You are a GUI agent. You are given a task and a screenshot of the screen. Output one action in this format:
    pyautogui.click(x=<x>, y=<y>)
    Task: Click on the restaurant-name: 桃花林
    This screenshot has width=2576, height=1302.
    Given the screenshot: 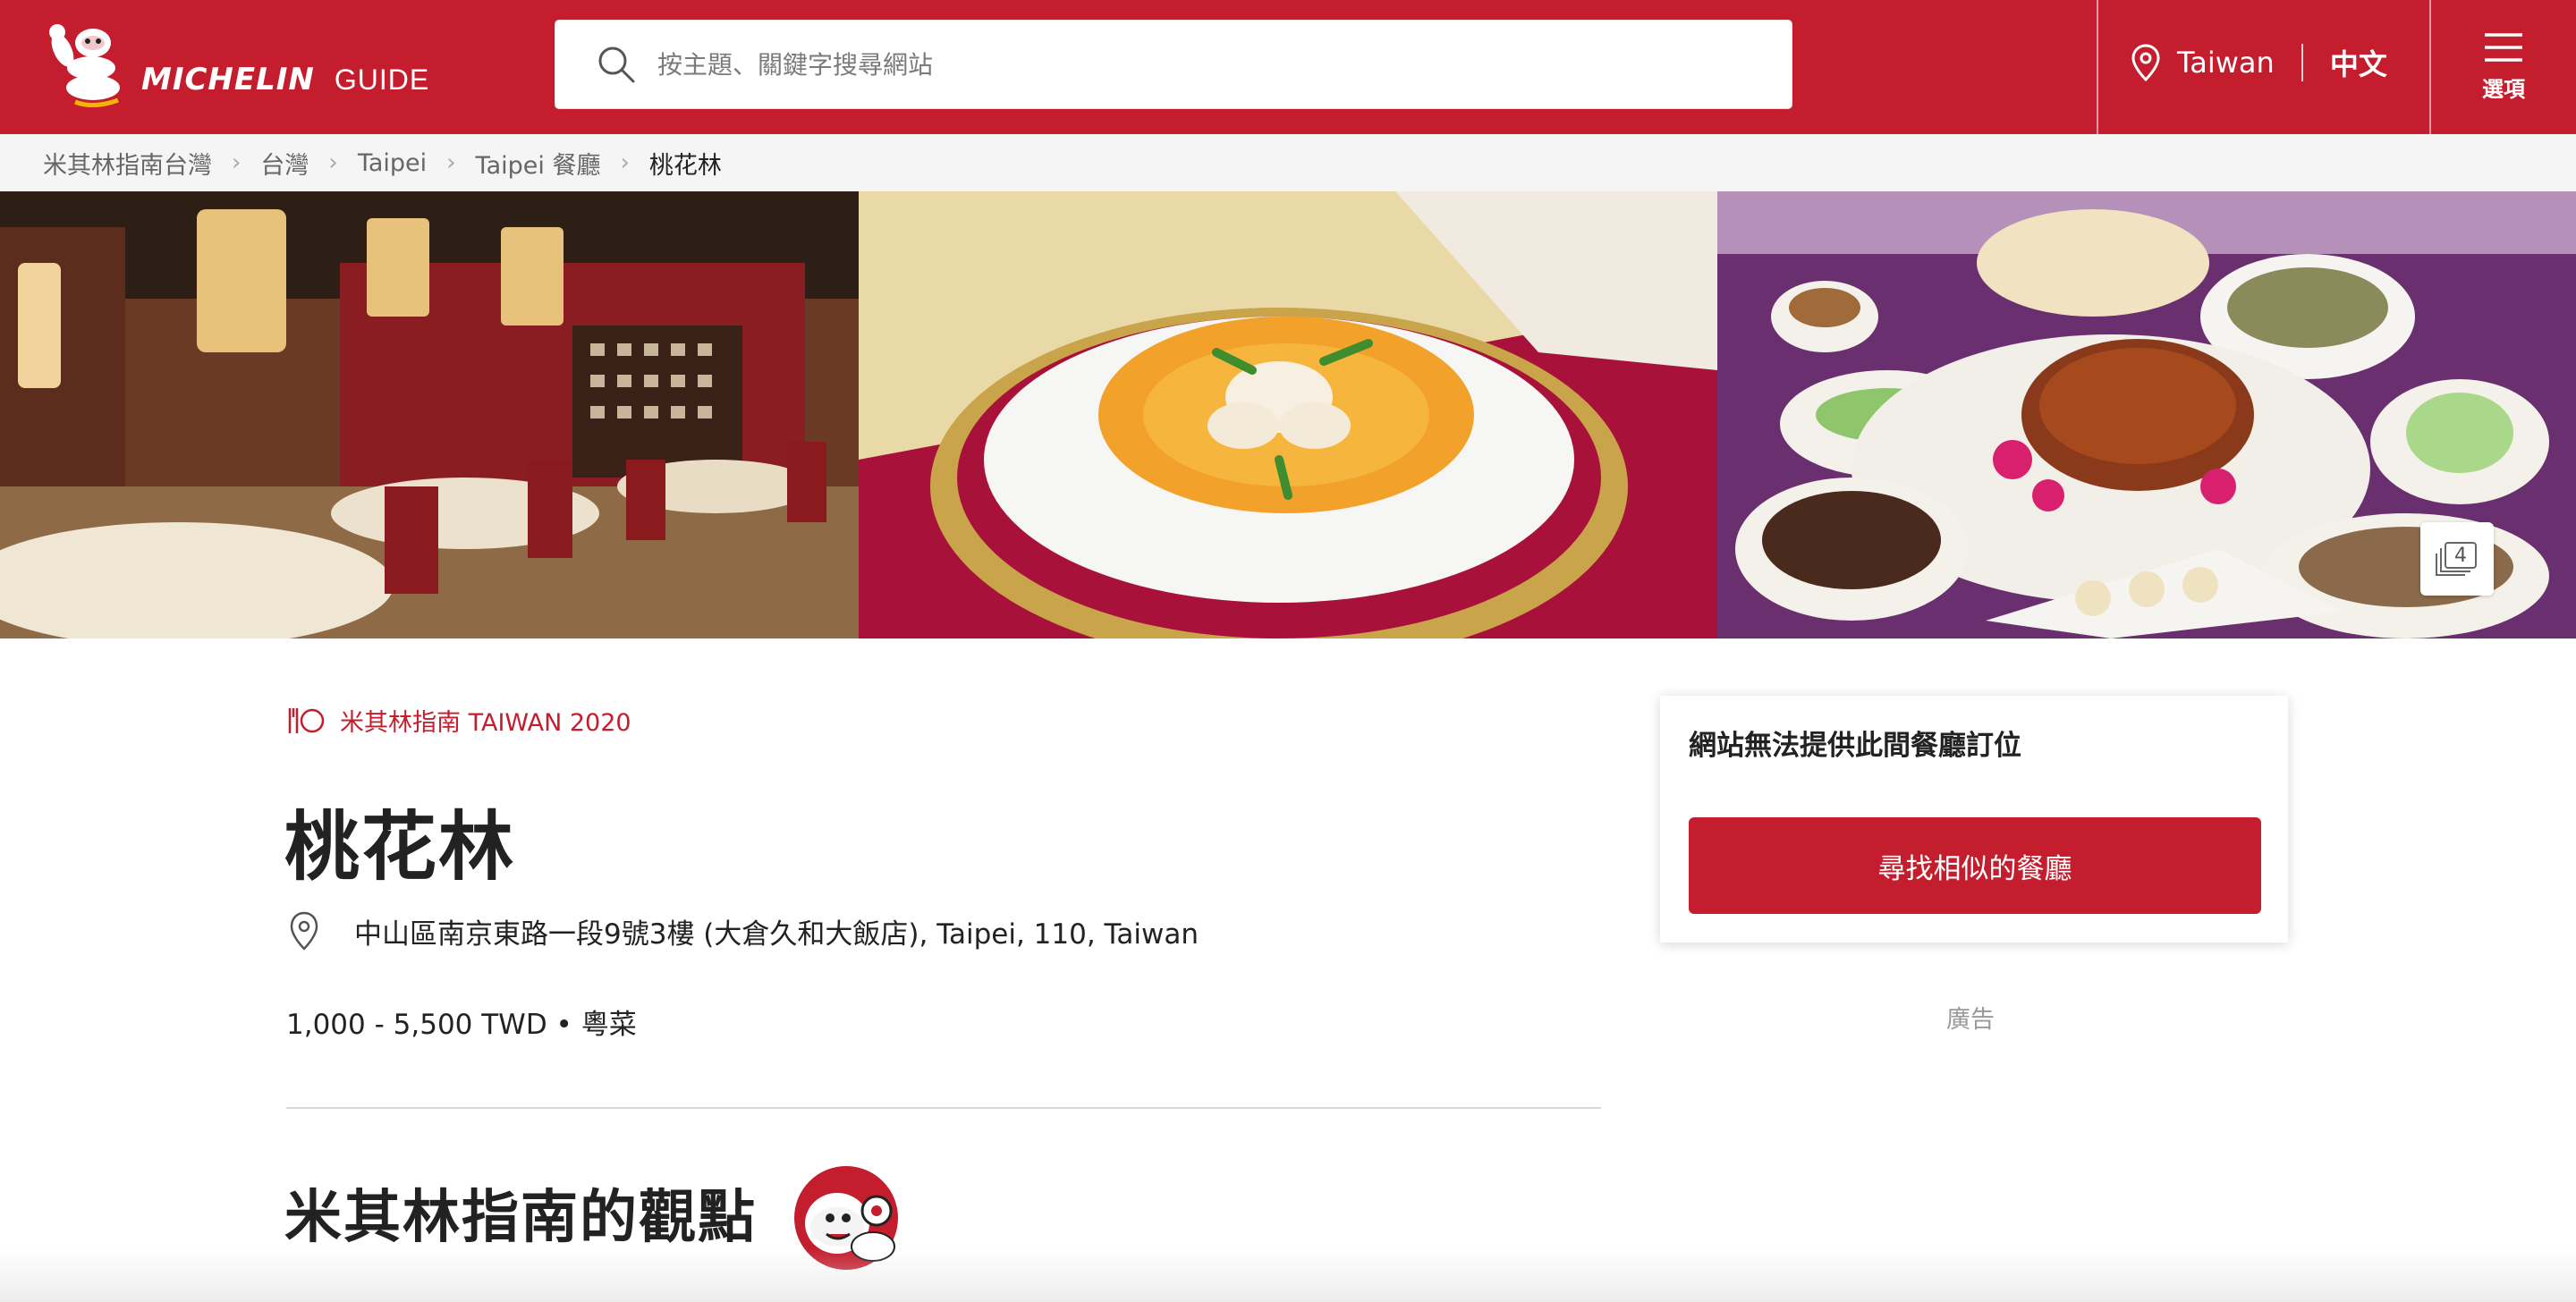 What is the action you would take?
    pyautogui.click(x=400, y=846)
    